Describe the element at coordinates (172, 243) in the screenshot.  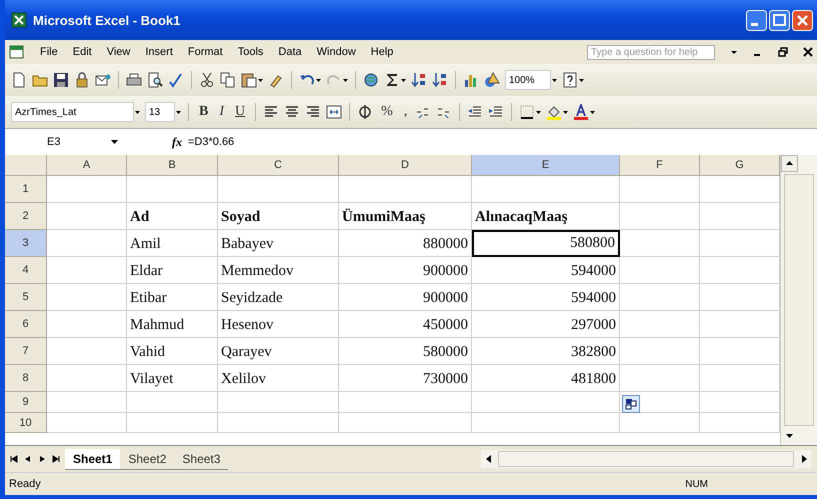
I see `table-cell: Amil` at that location.